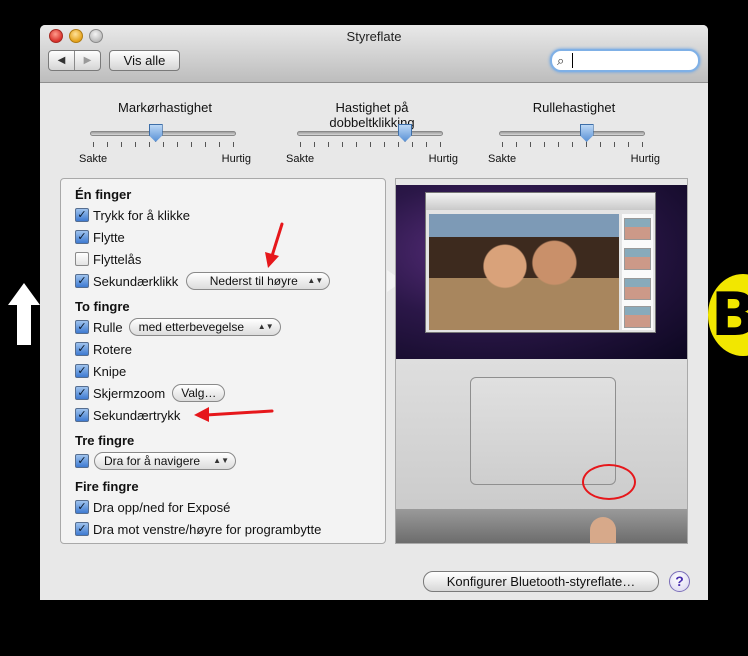 This screenshot has height=656, width=748. I want to click on magnifier-icon: ⌕, so click(561, 60).